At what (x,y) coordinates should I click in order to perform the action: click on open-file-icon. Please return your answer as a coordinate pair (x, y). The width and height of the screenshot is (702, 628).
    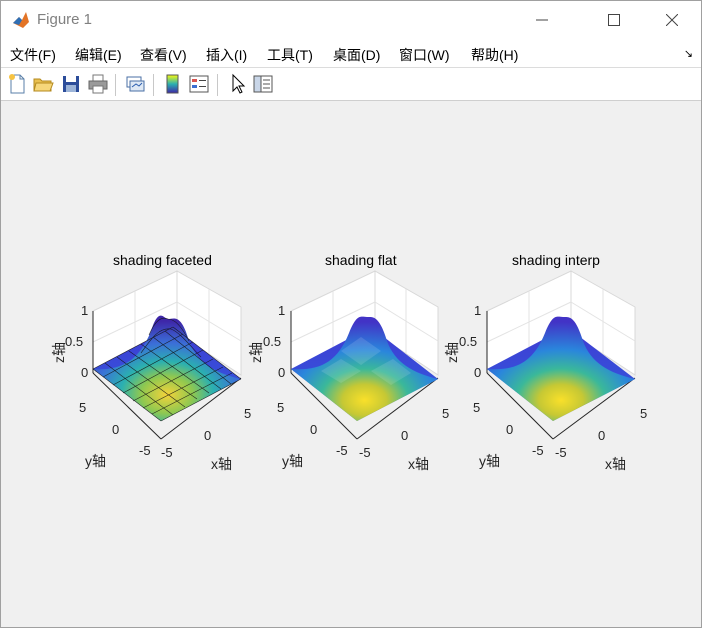
    Looking at the image, I should click on (43, 84).